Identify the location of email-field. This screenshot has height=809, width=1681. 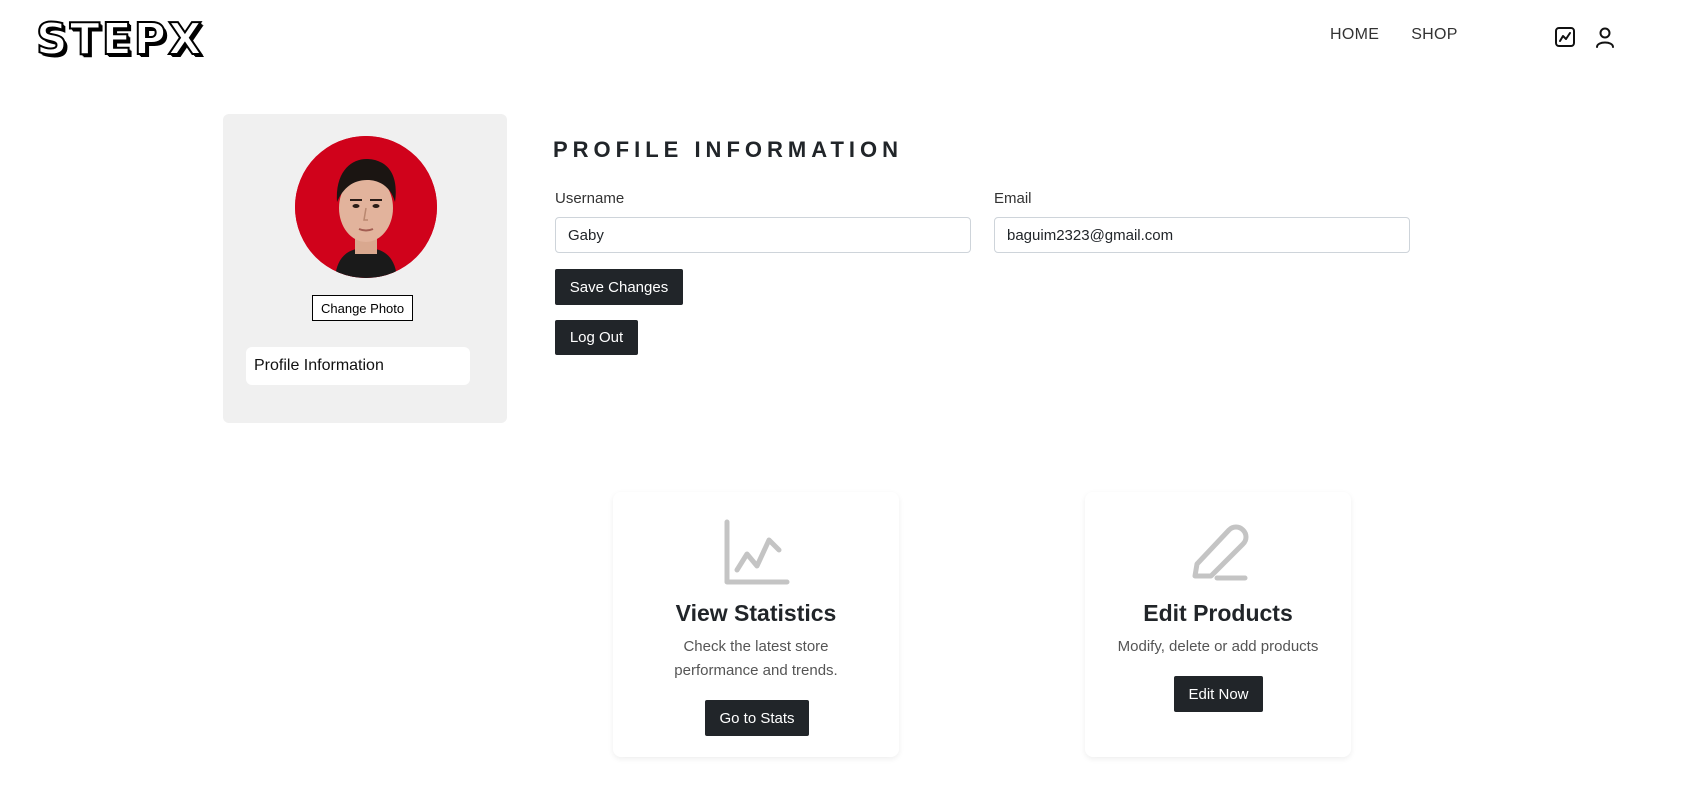
(1202, 235).